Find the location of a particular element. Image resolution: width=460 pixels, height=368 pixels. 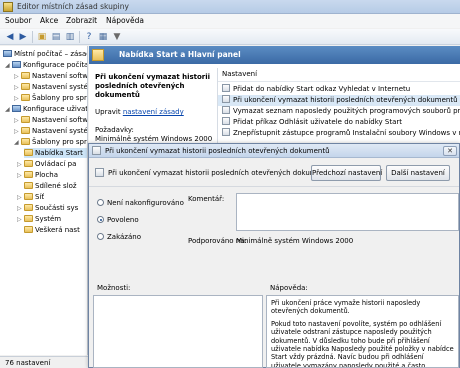

forward-arrow-icon: ▶ is located at coordinates (23, 37).